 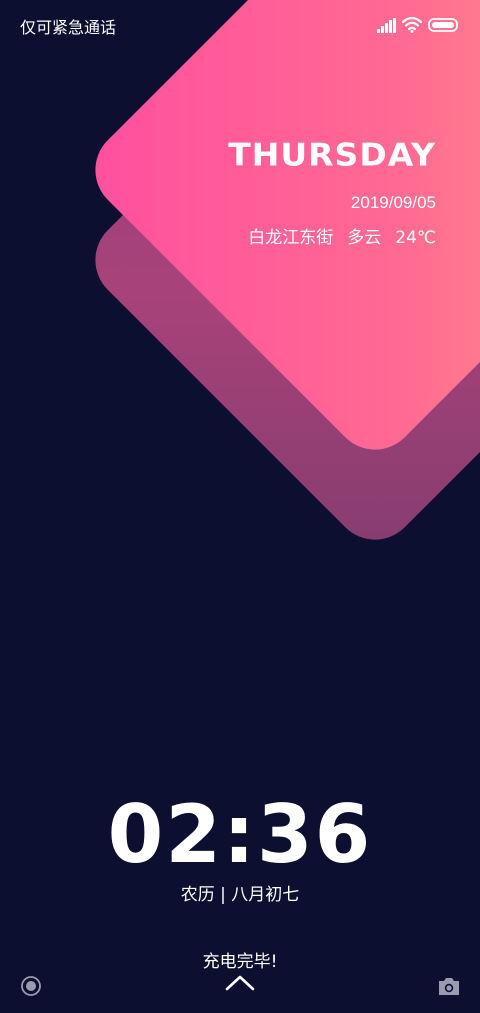 I want to click on record-icon, so click(x=31, y=986).